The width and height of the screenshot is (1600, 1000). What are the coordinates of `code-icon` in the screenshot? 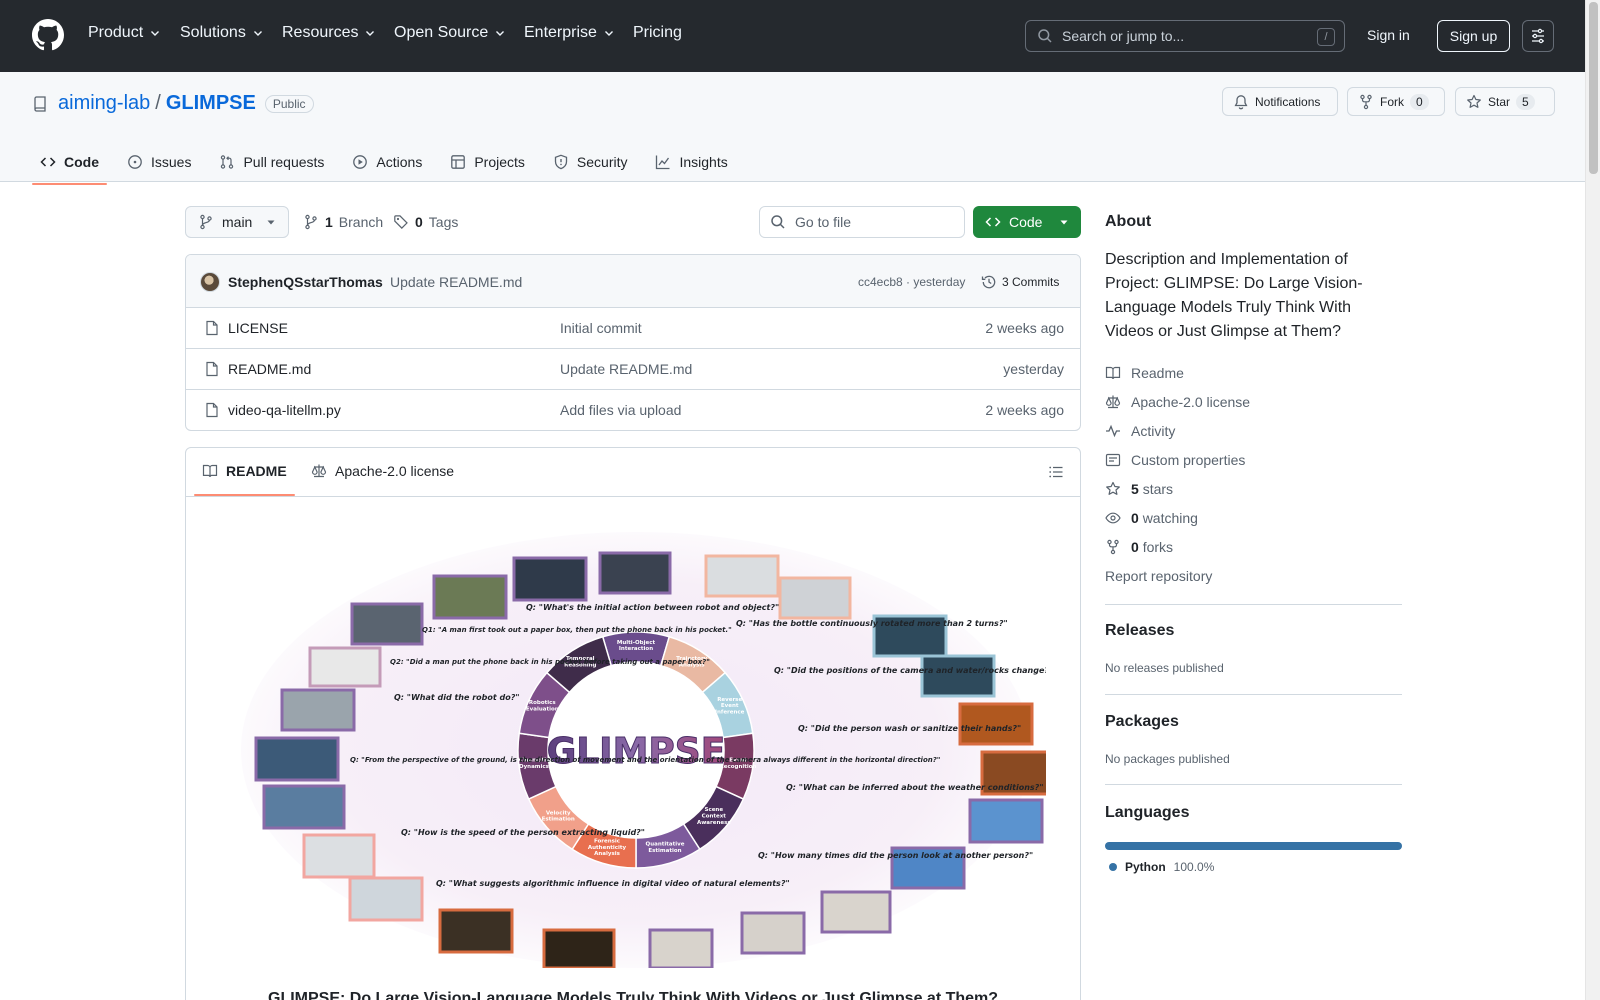 It's located at (993, 222).